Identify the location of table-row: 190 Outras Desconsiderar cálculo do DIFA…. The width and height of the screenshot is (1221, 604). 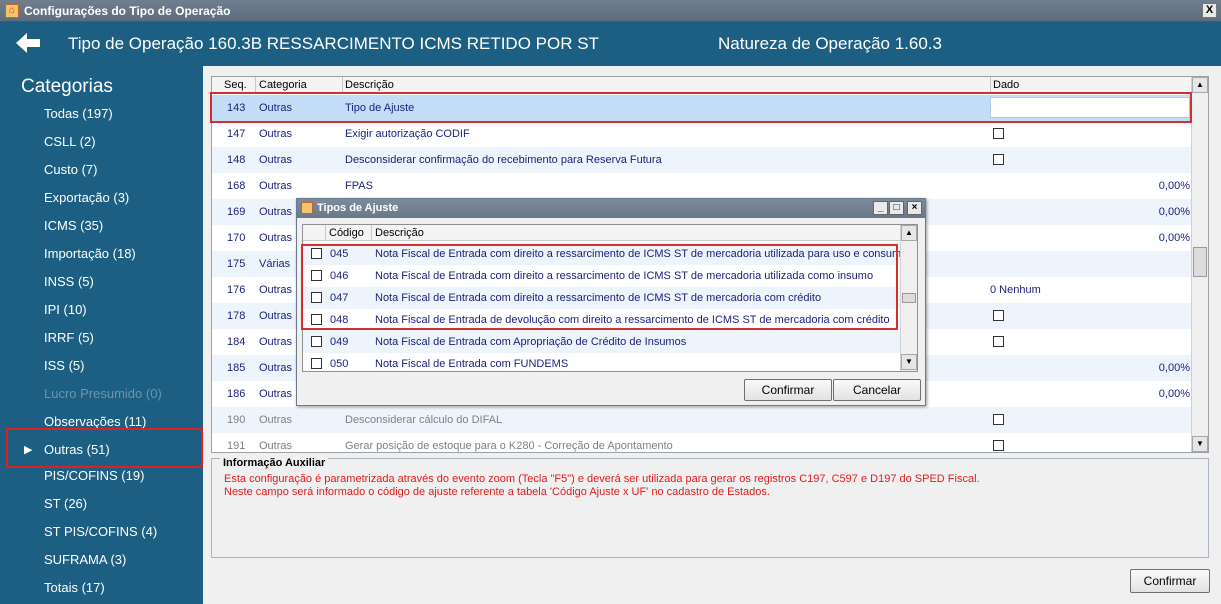
(702, 420).